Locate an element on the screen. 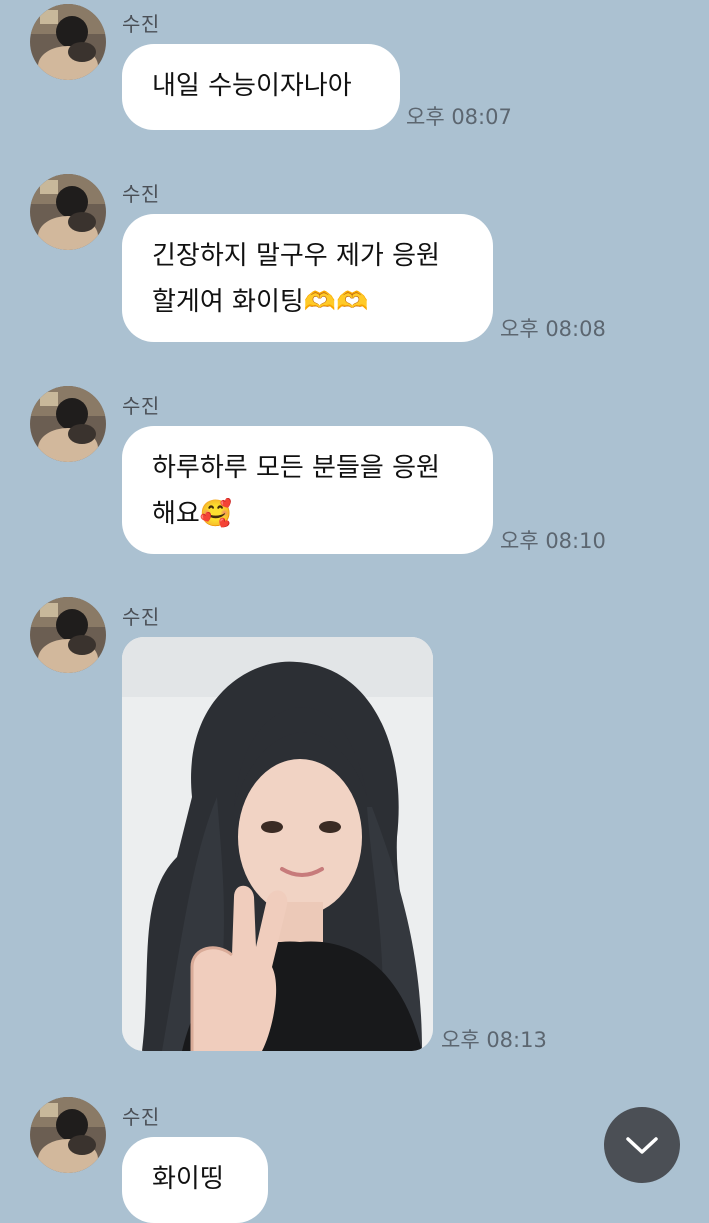  message-time: 오후 08:08 is located at coordinates (553, 329).